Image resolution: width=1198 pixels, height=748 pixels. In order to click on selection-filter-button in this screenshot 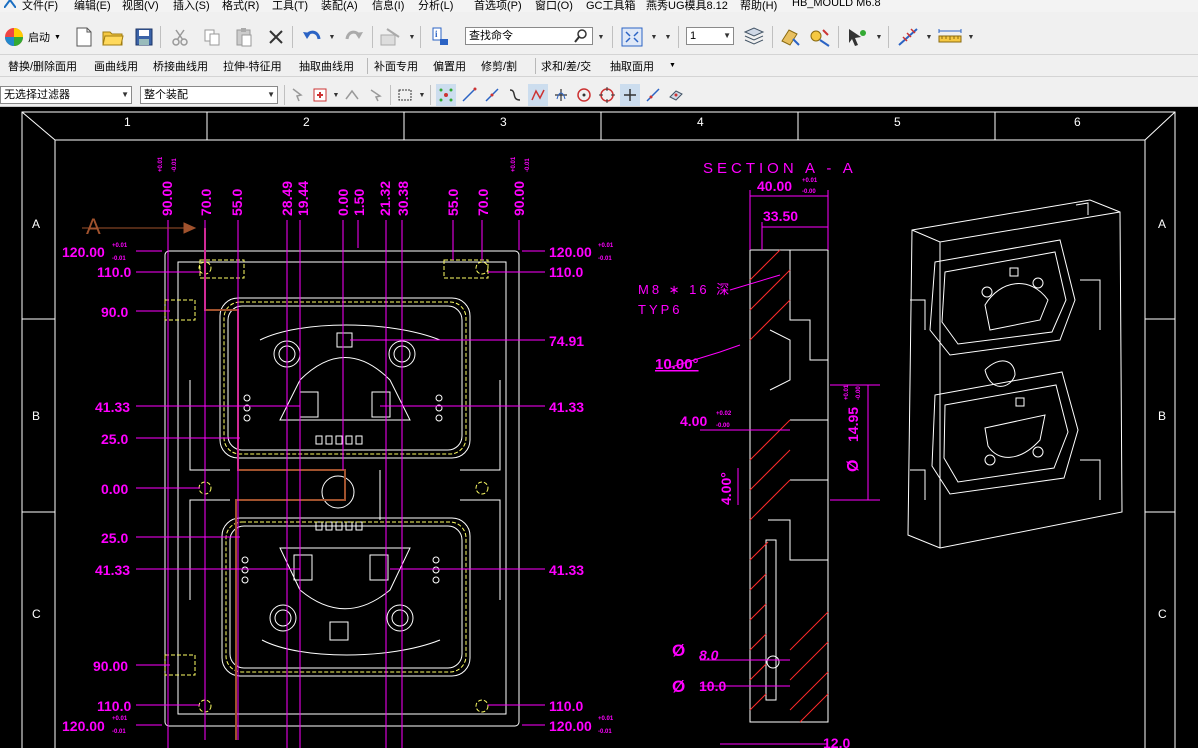, I will do `click(299, 95)`.